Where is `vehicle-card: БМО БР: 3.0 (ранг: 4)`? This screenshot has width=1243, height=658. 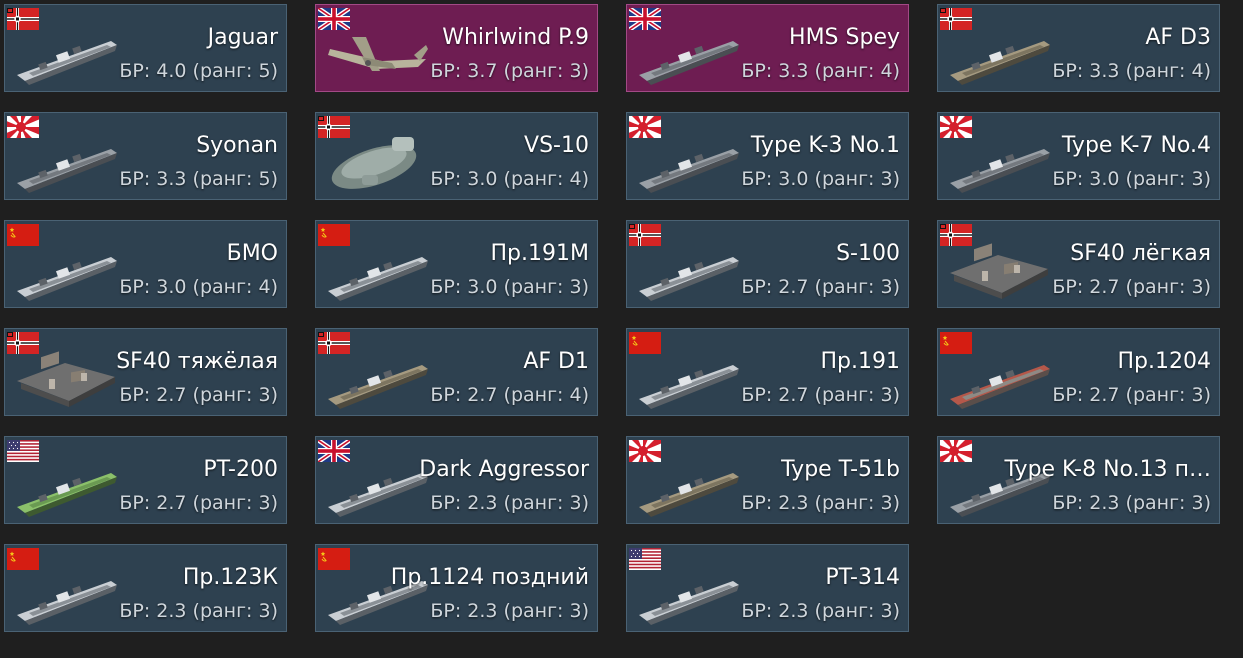 vehicle-card: БМО БР: 3.0 (ранг: 4) is located at coordinates (145, 264).